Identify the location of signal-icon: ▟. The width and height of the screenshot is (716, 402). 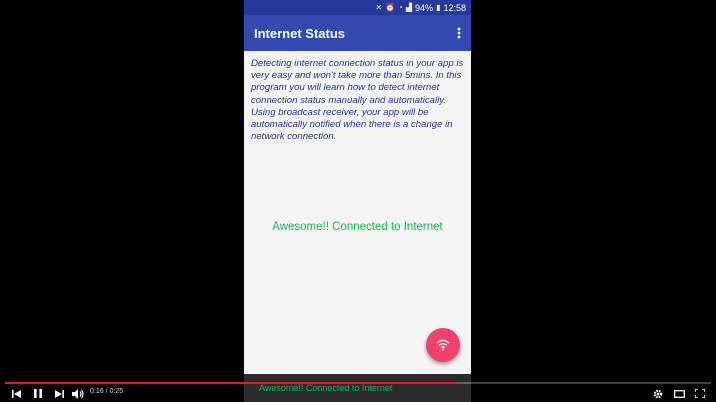
(409, 7).